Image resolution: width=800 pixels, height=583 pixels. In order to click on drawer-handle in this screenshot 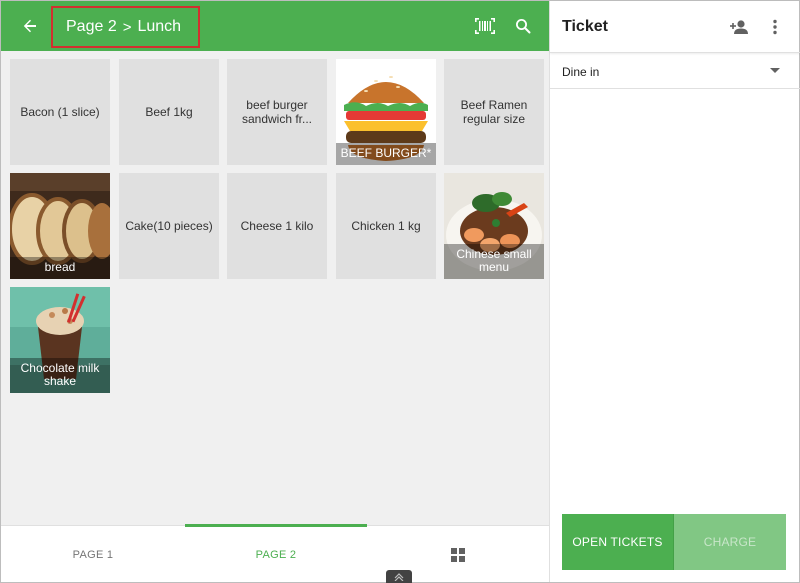, I will do `click(399, 576)`.